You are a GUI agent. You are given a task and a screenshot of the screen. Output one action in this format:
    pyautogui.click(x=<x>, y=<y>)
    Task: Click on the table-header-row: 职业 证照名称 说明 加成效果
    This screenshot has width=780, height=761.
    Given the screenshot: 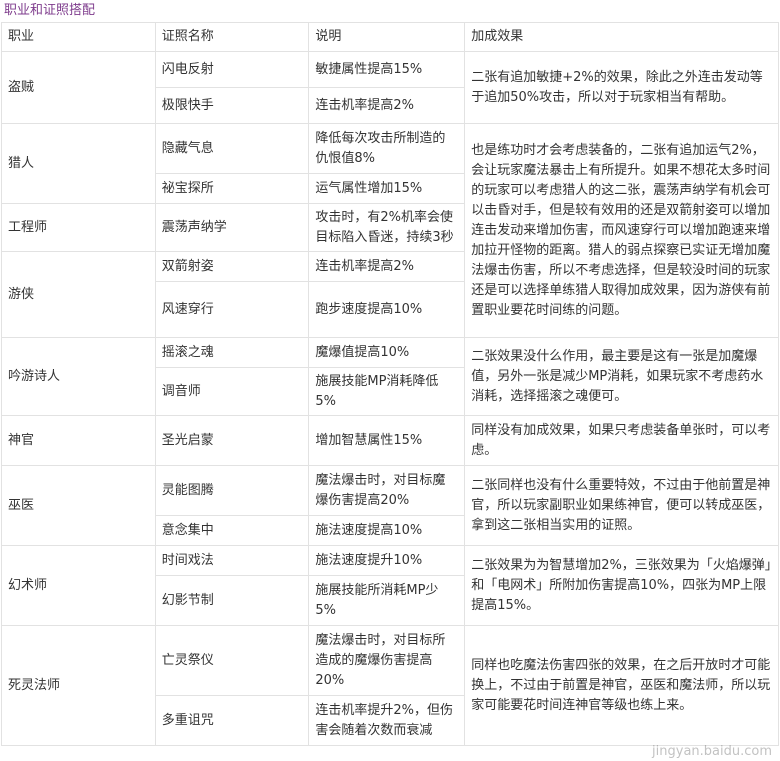 What is the action you would take?
    pyautogui.click(x=390, y=37)
    